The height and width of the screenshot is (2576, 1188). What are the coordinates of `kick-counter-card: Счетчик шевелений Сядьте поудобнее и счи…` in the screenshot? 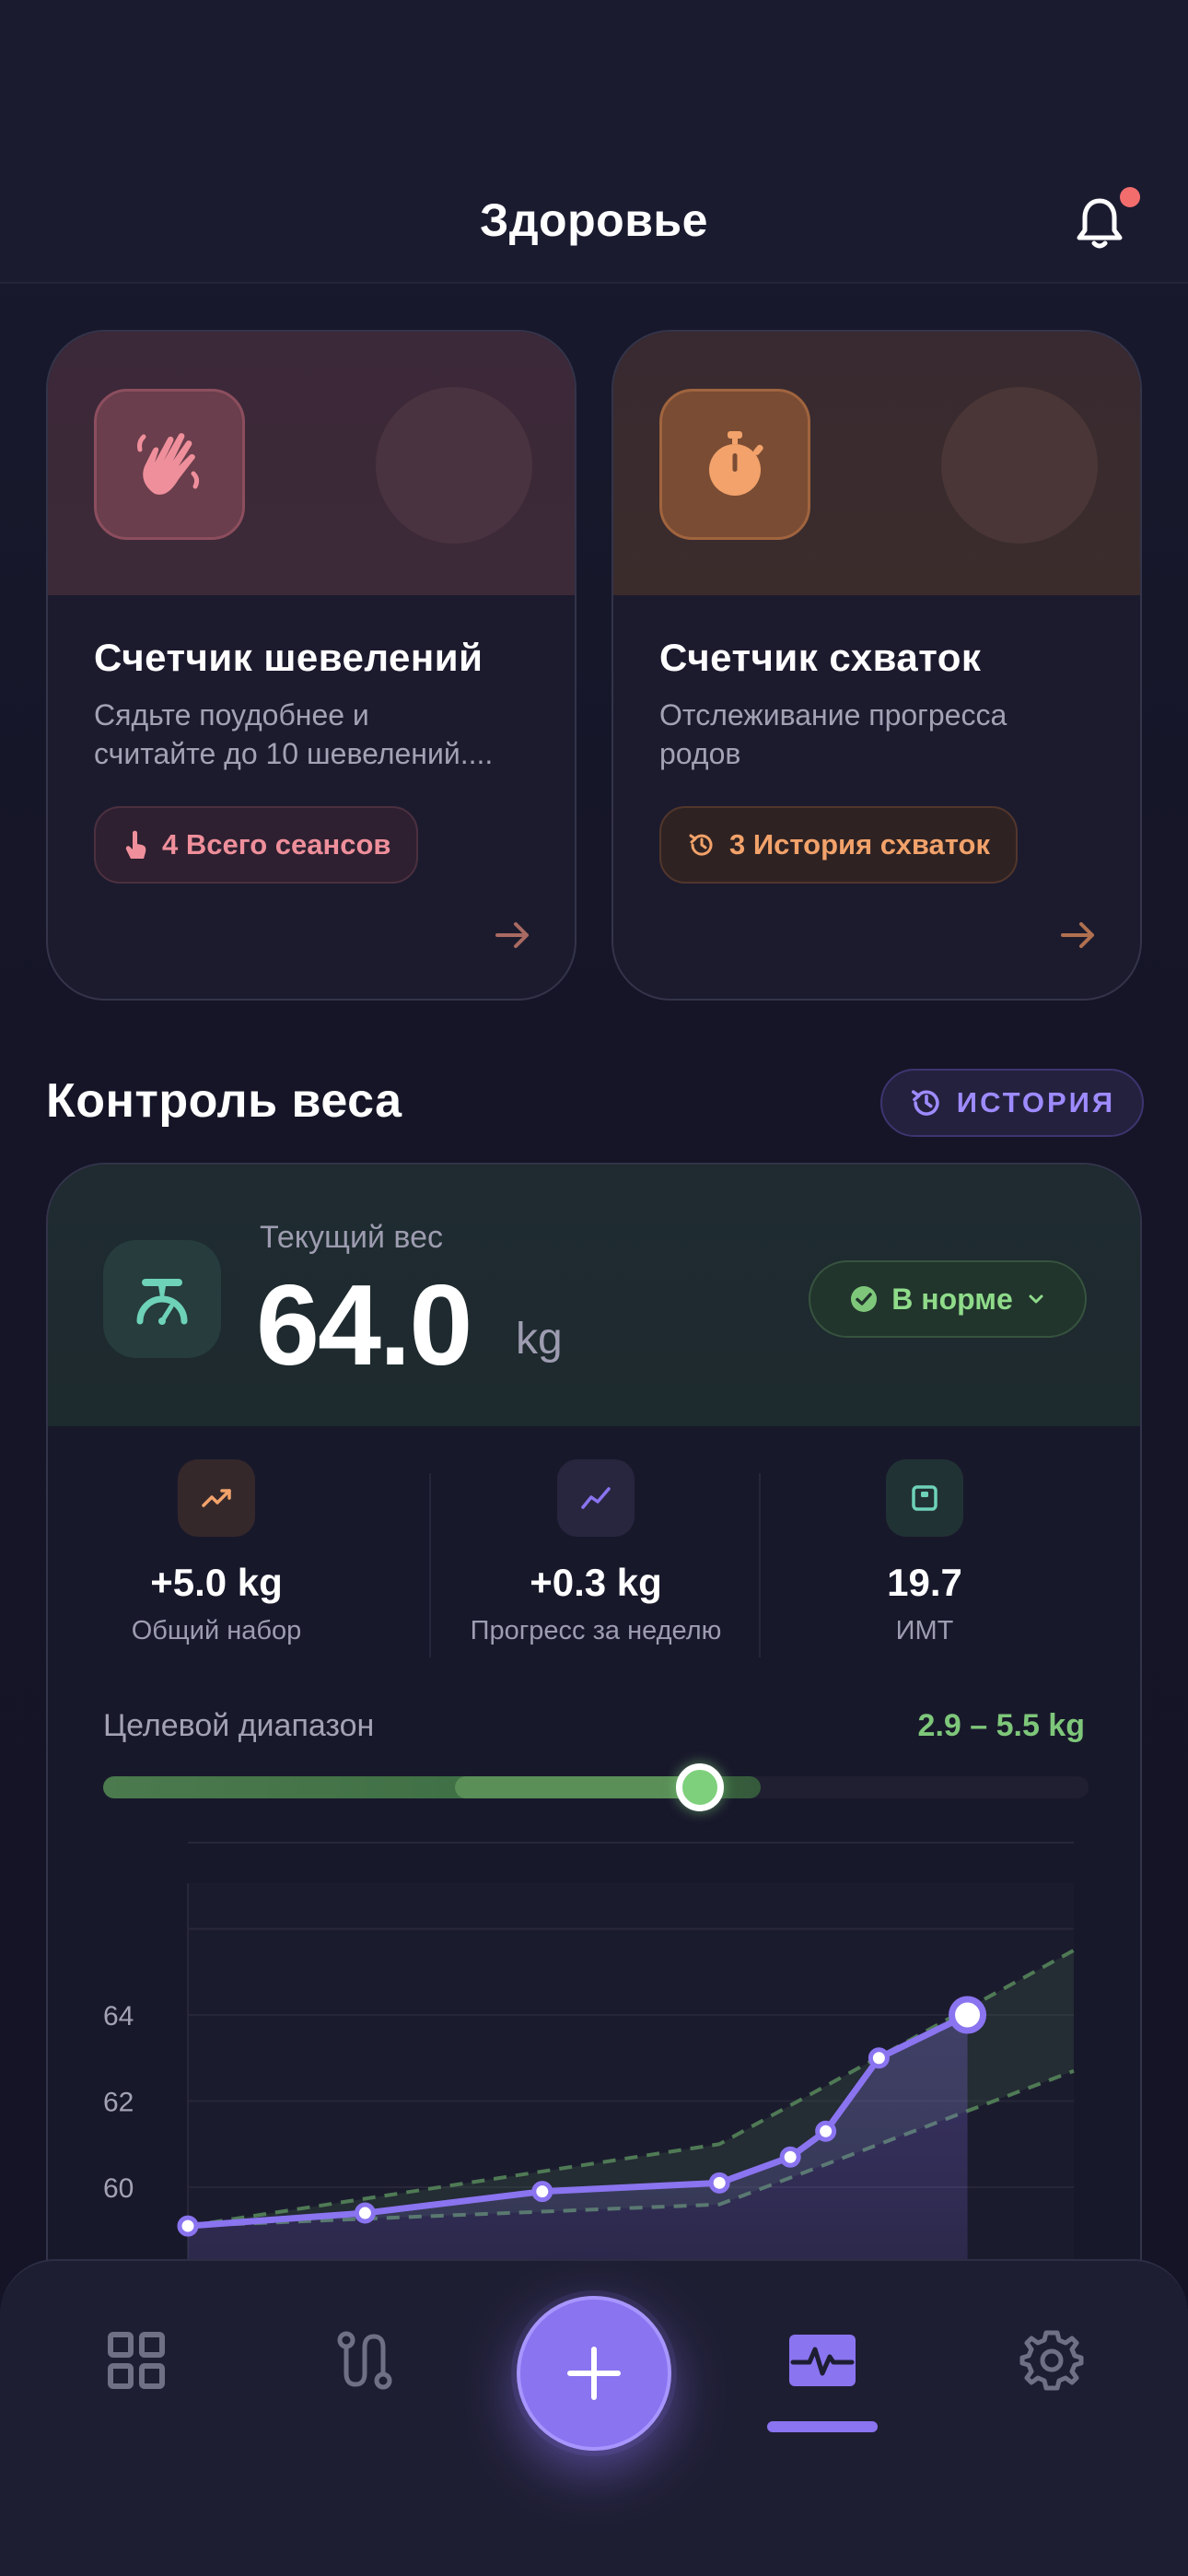 It's located at (311, 665).